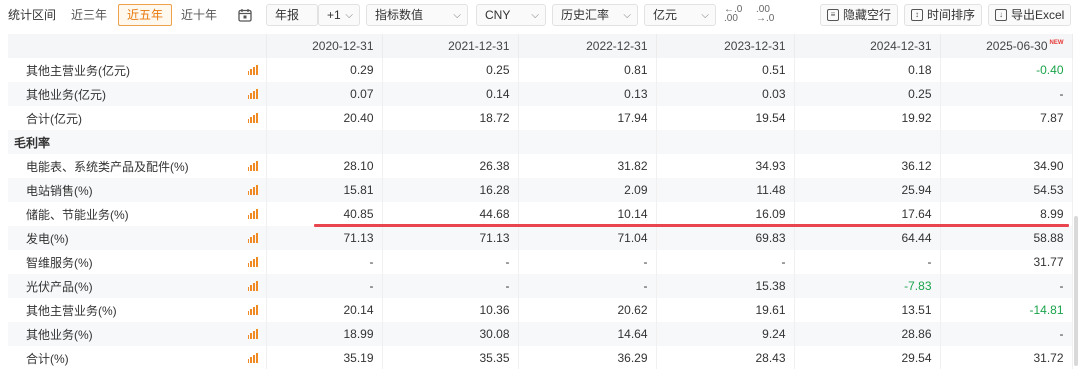  What do you see at coordinates (324, 70) in the screenshot?
I see `table-cell: 0.29` at bounding box center [324, 70].